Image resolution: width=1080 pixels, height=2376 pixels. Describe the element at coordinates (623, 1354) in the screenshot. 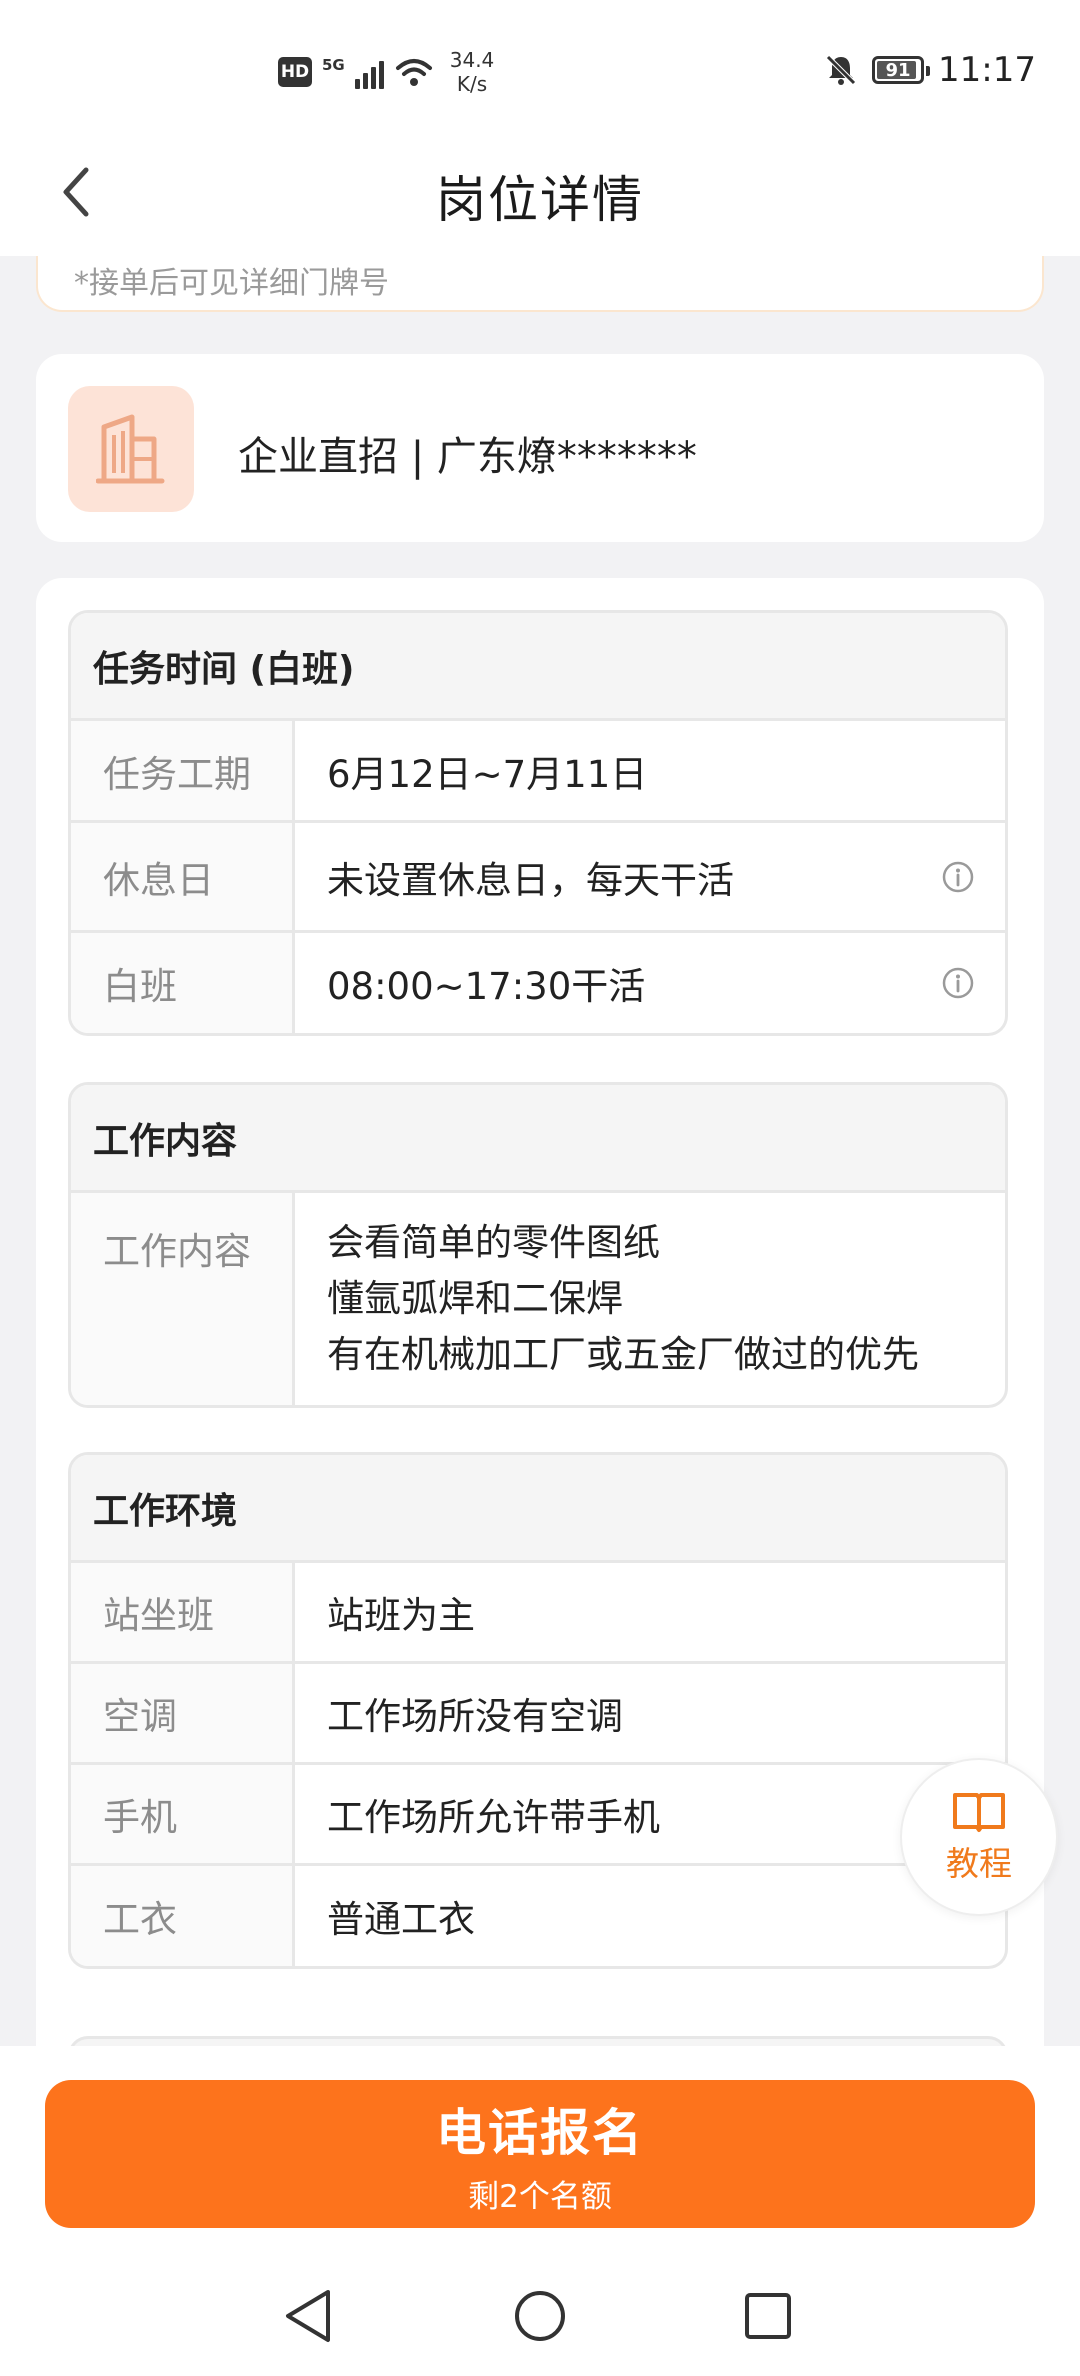

I see `content-line: 有在机械加工厂或五金厂做过的优先` at that location.